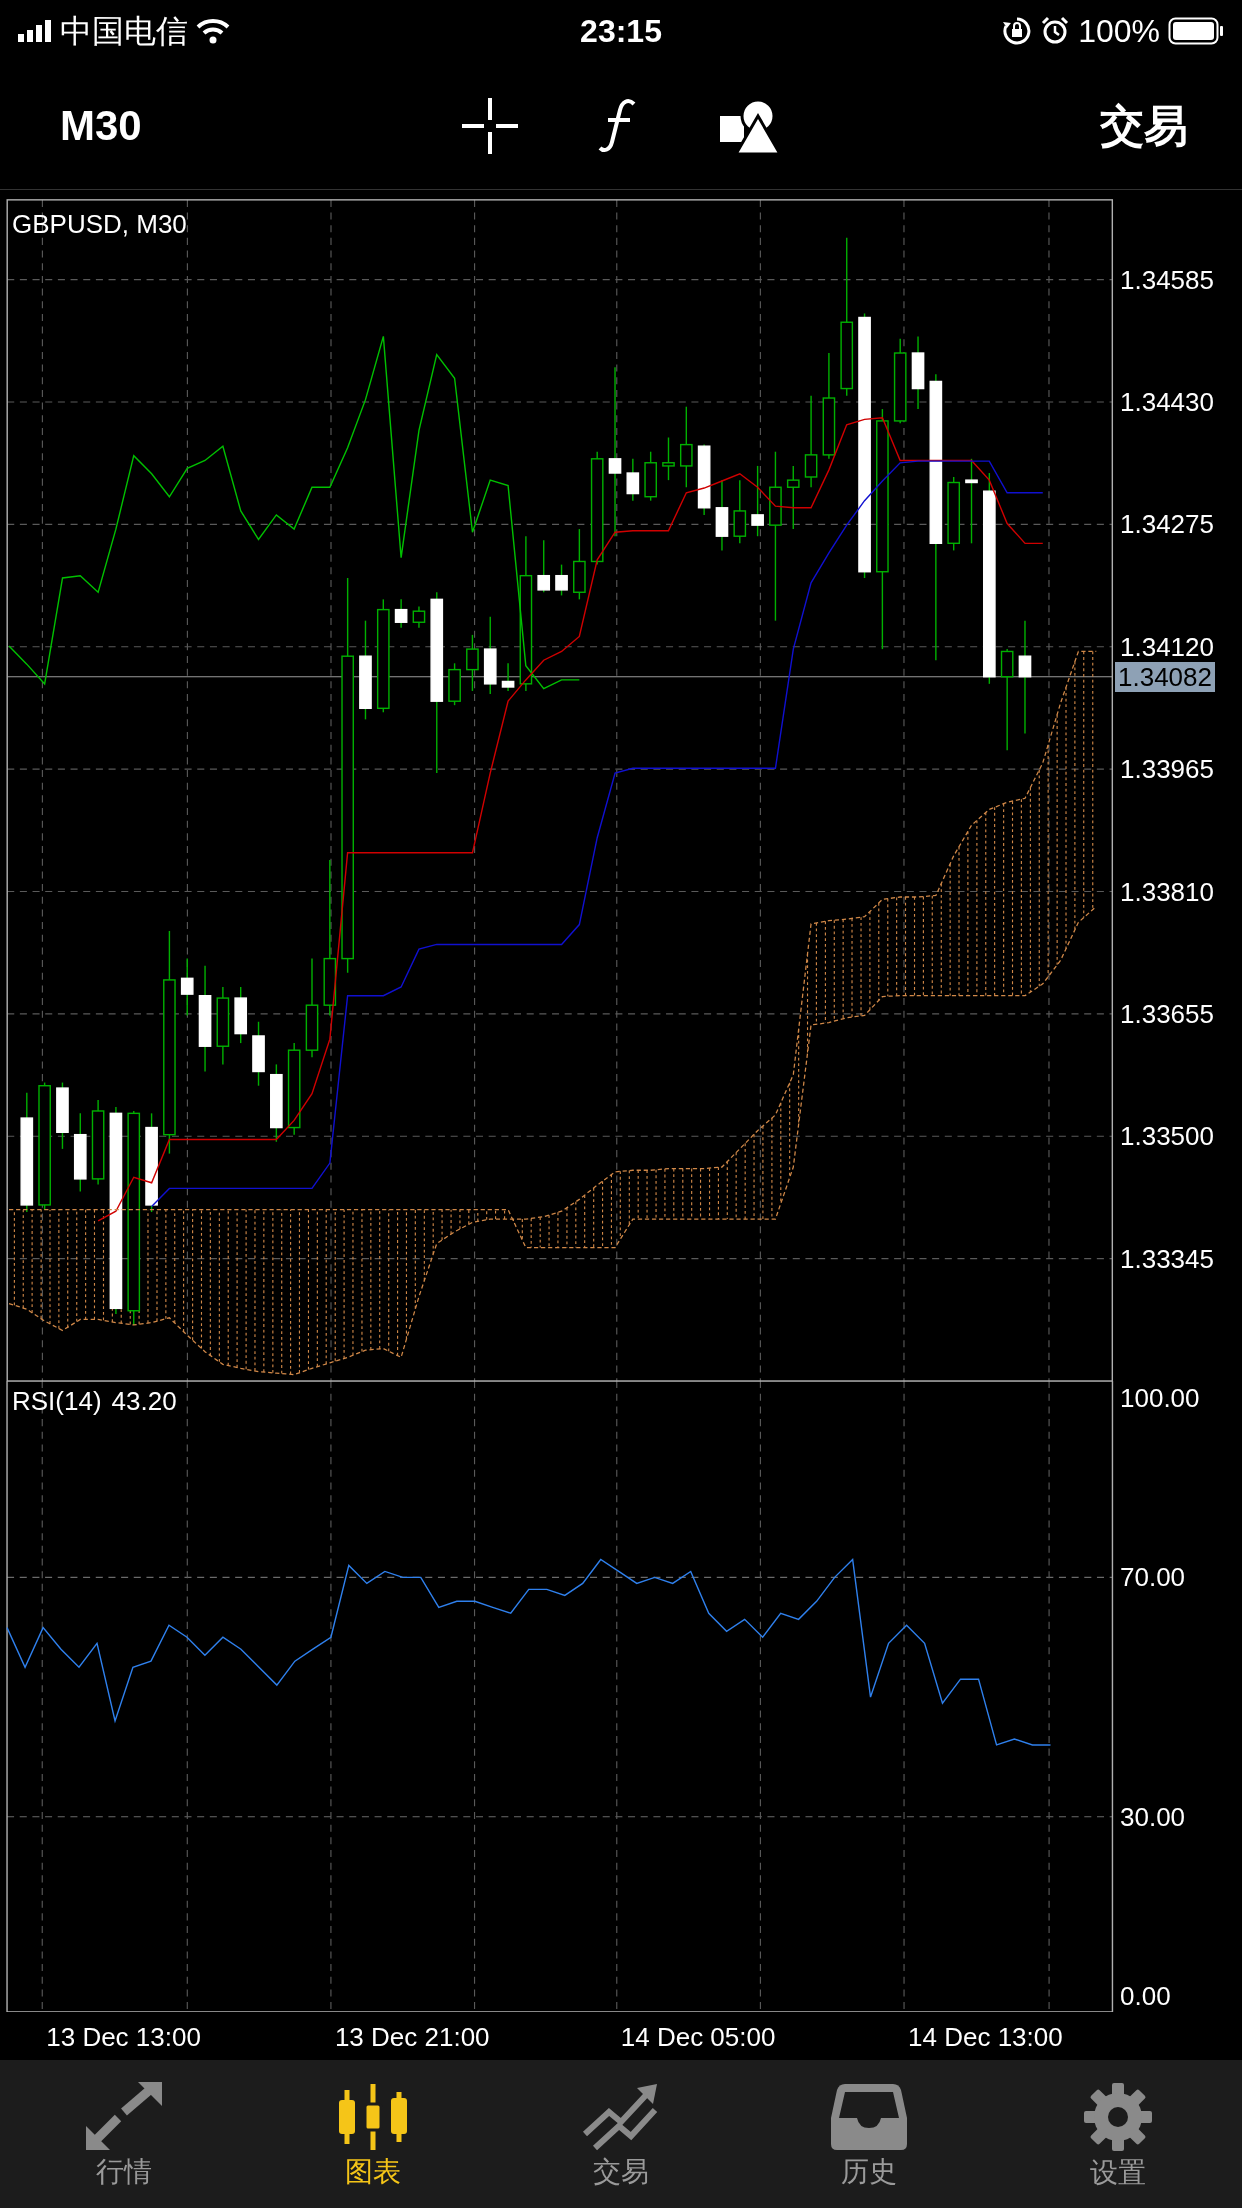 This screenshot has width=1242, height=2208. I want to click on price-axis-label: 1.34585, so click(1167, 279).